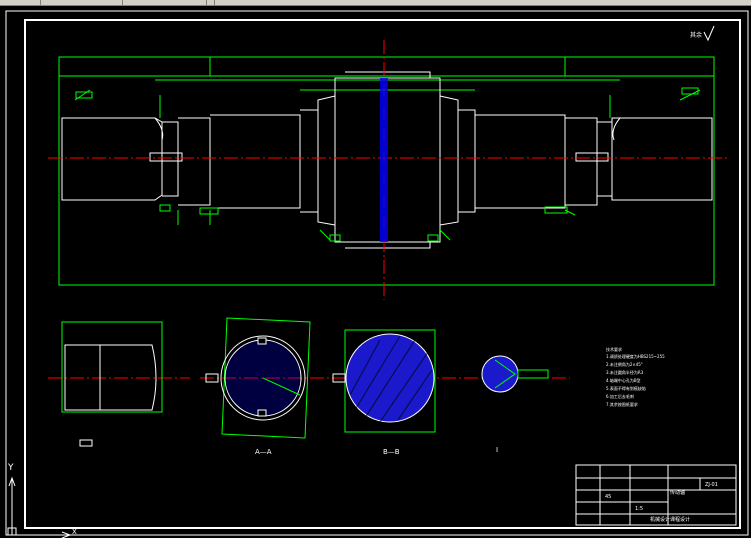 This screenshot has height=538, width=751. Describe the element at coordinates (625, 372) in the screenshot. I see `note-item: 3.未注圆角半径为R3` at that location.